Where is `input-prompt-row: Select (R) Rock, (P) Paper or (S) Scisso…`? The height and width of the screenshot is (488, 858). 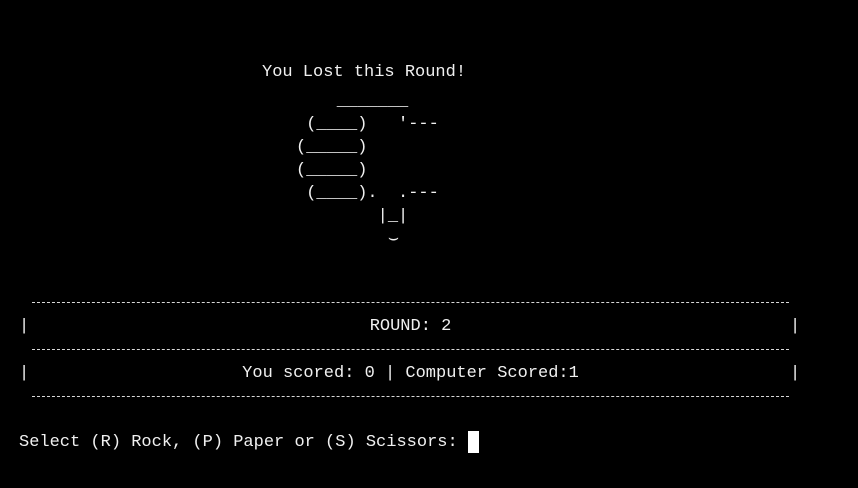 input-prompt-row: Select (R) Rock, (P) Paper or (S) Scisso… is located at coordinates (249, 442).